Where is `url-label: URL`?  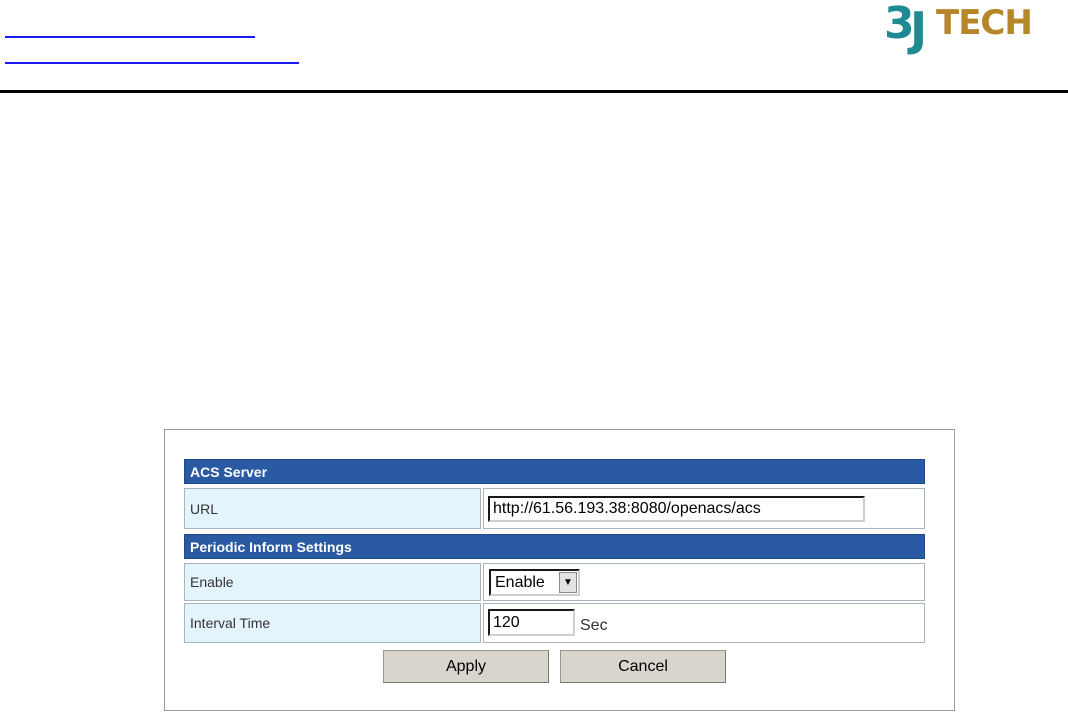
url-label: URL is located at coordinates (332, 508).